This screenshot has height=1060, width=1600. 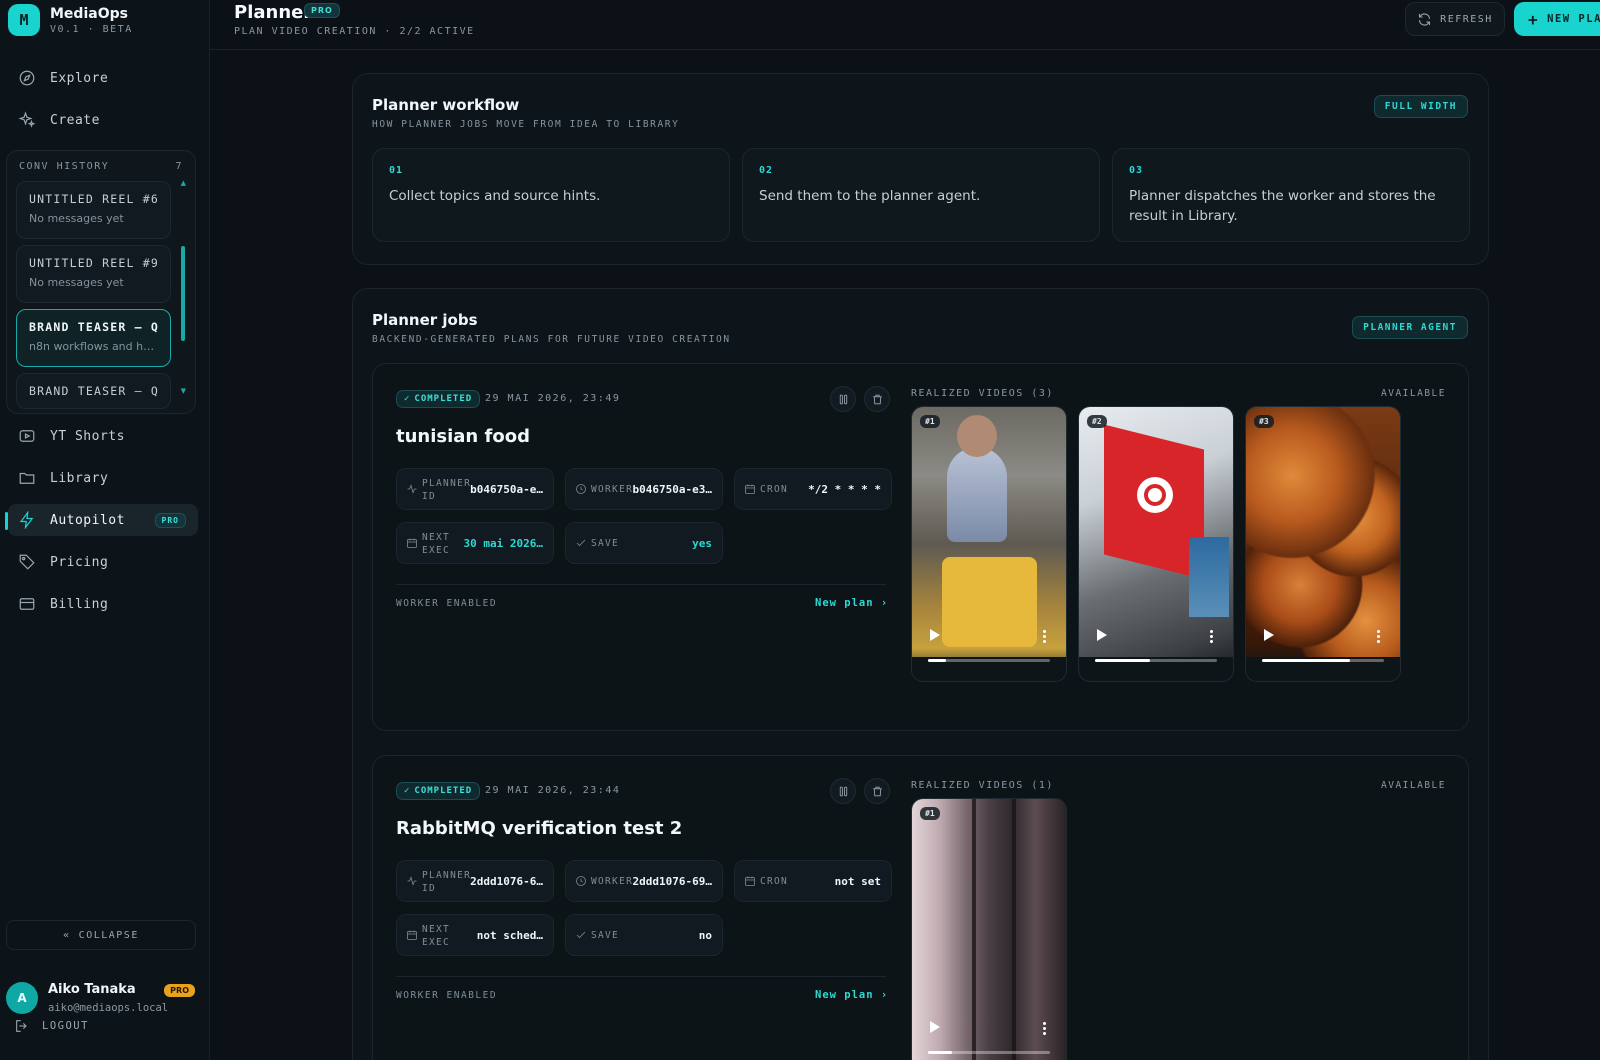 I want to click on history-item: BRAND TEASER — Q2, so click(x=93, y=391).